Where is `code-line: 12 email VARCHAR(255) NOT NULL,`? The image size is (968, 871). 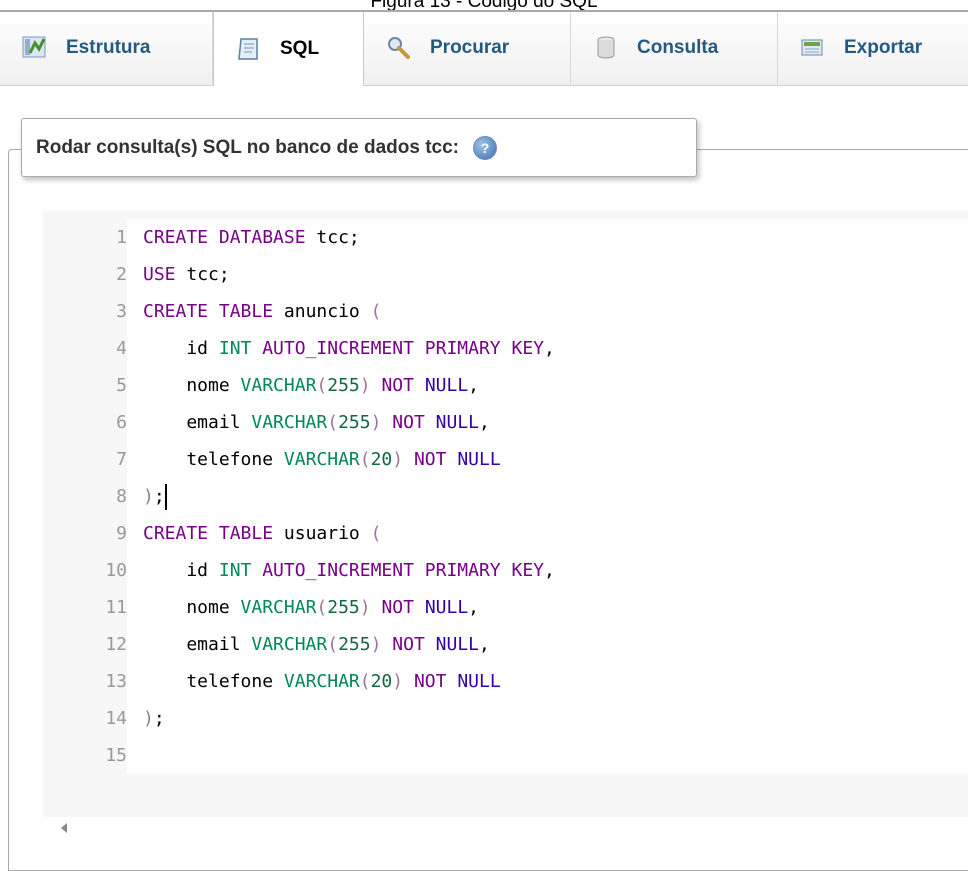 code-line: 12 email VARCHAR(255) NOT NULL, is located at coordinates (505, 644).